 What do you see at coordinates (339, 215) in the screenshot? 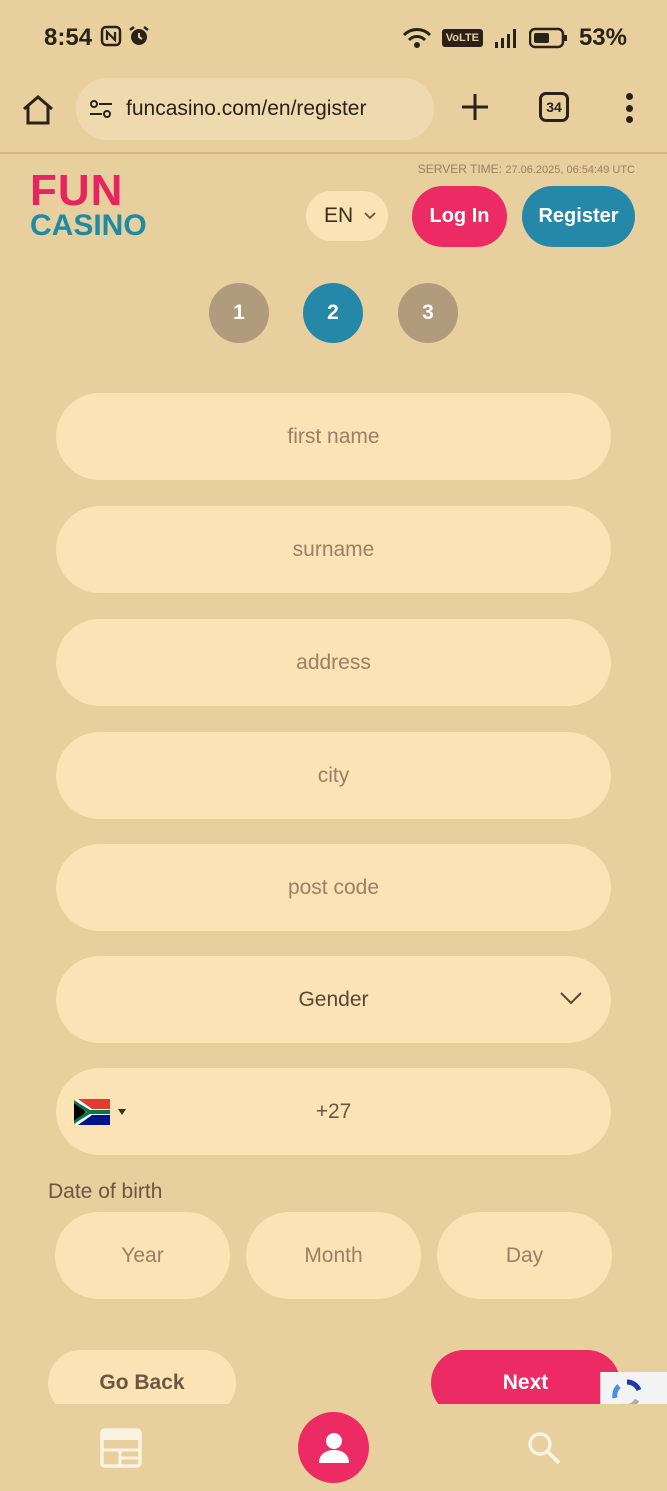
I see `language-value: EN` at bounding box center [339, 215].